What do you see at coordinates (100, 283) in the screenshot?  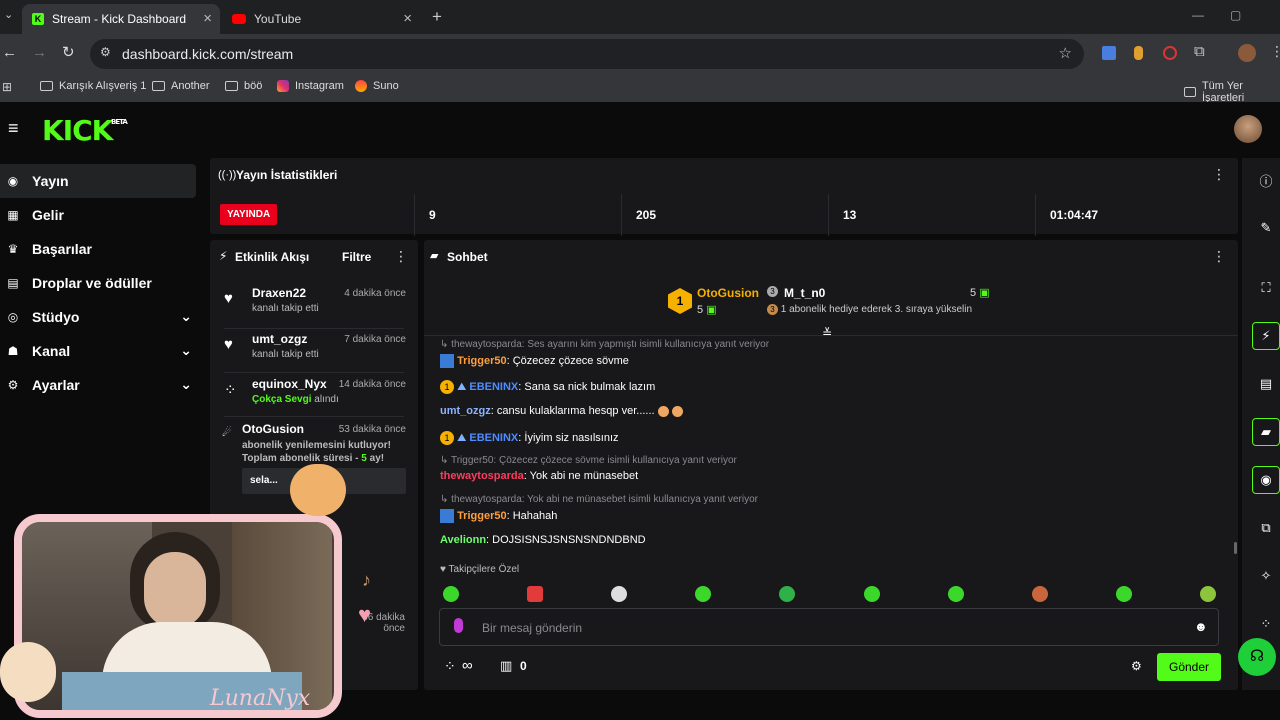 I see `sidebar-item-droplar: ▤ Droplar ve ödüller` at bounding box center [100, 283].